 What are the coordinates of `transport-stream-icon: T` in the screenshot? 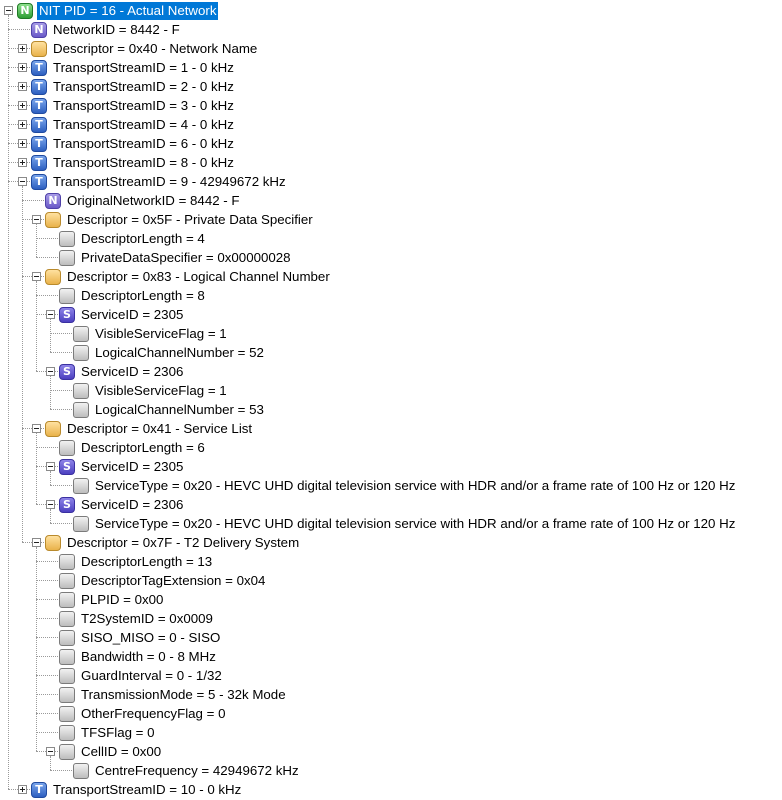 It's located at (39, 67).